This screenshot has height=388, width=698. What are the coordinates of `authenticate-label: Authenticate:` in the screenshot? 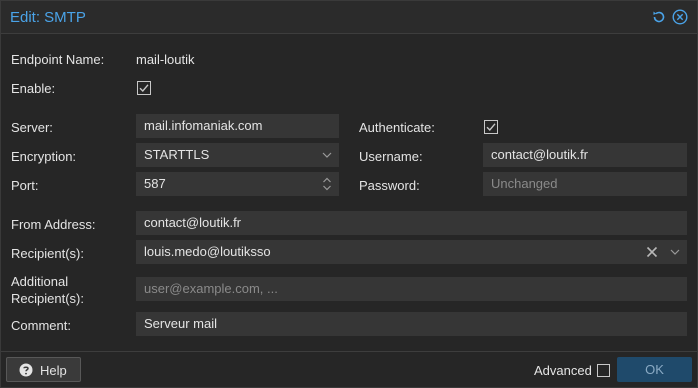 It's located at (397, 127).